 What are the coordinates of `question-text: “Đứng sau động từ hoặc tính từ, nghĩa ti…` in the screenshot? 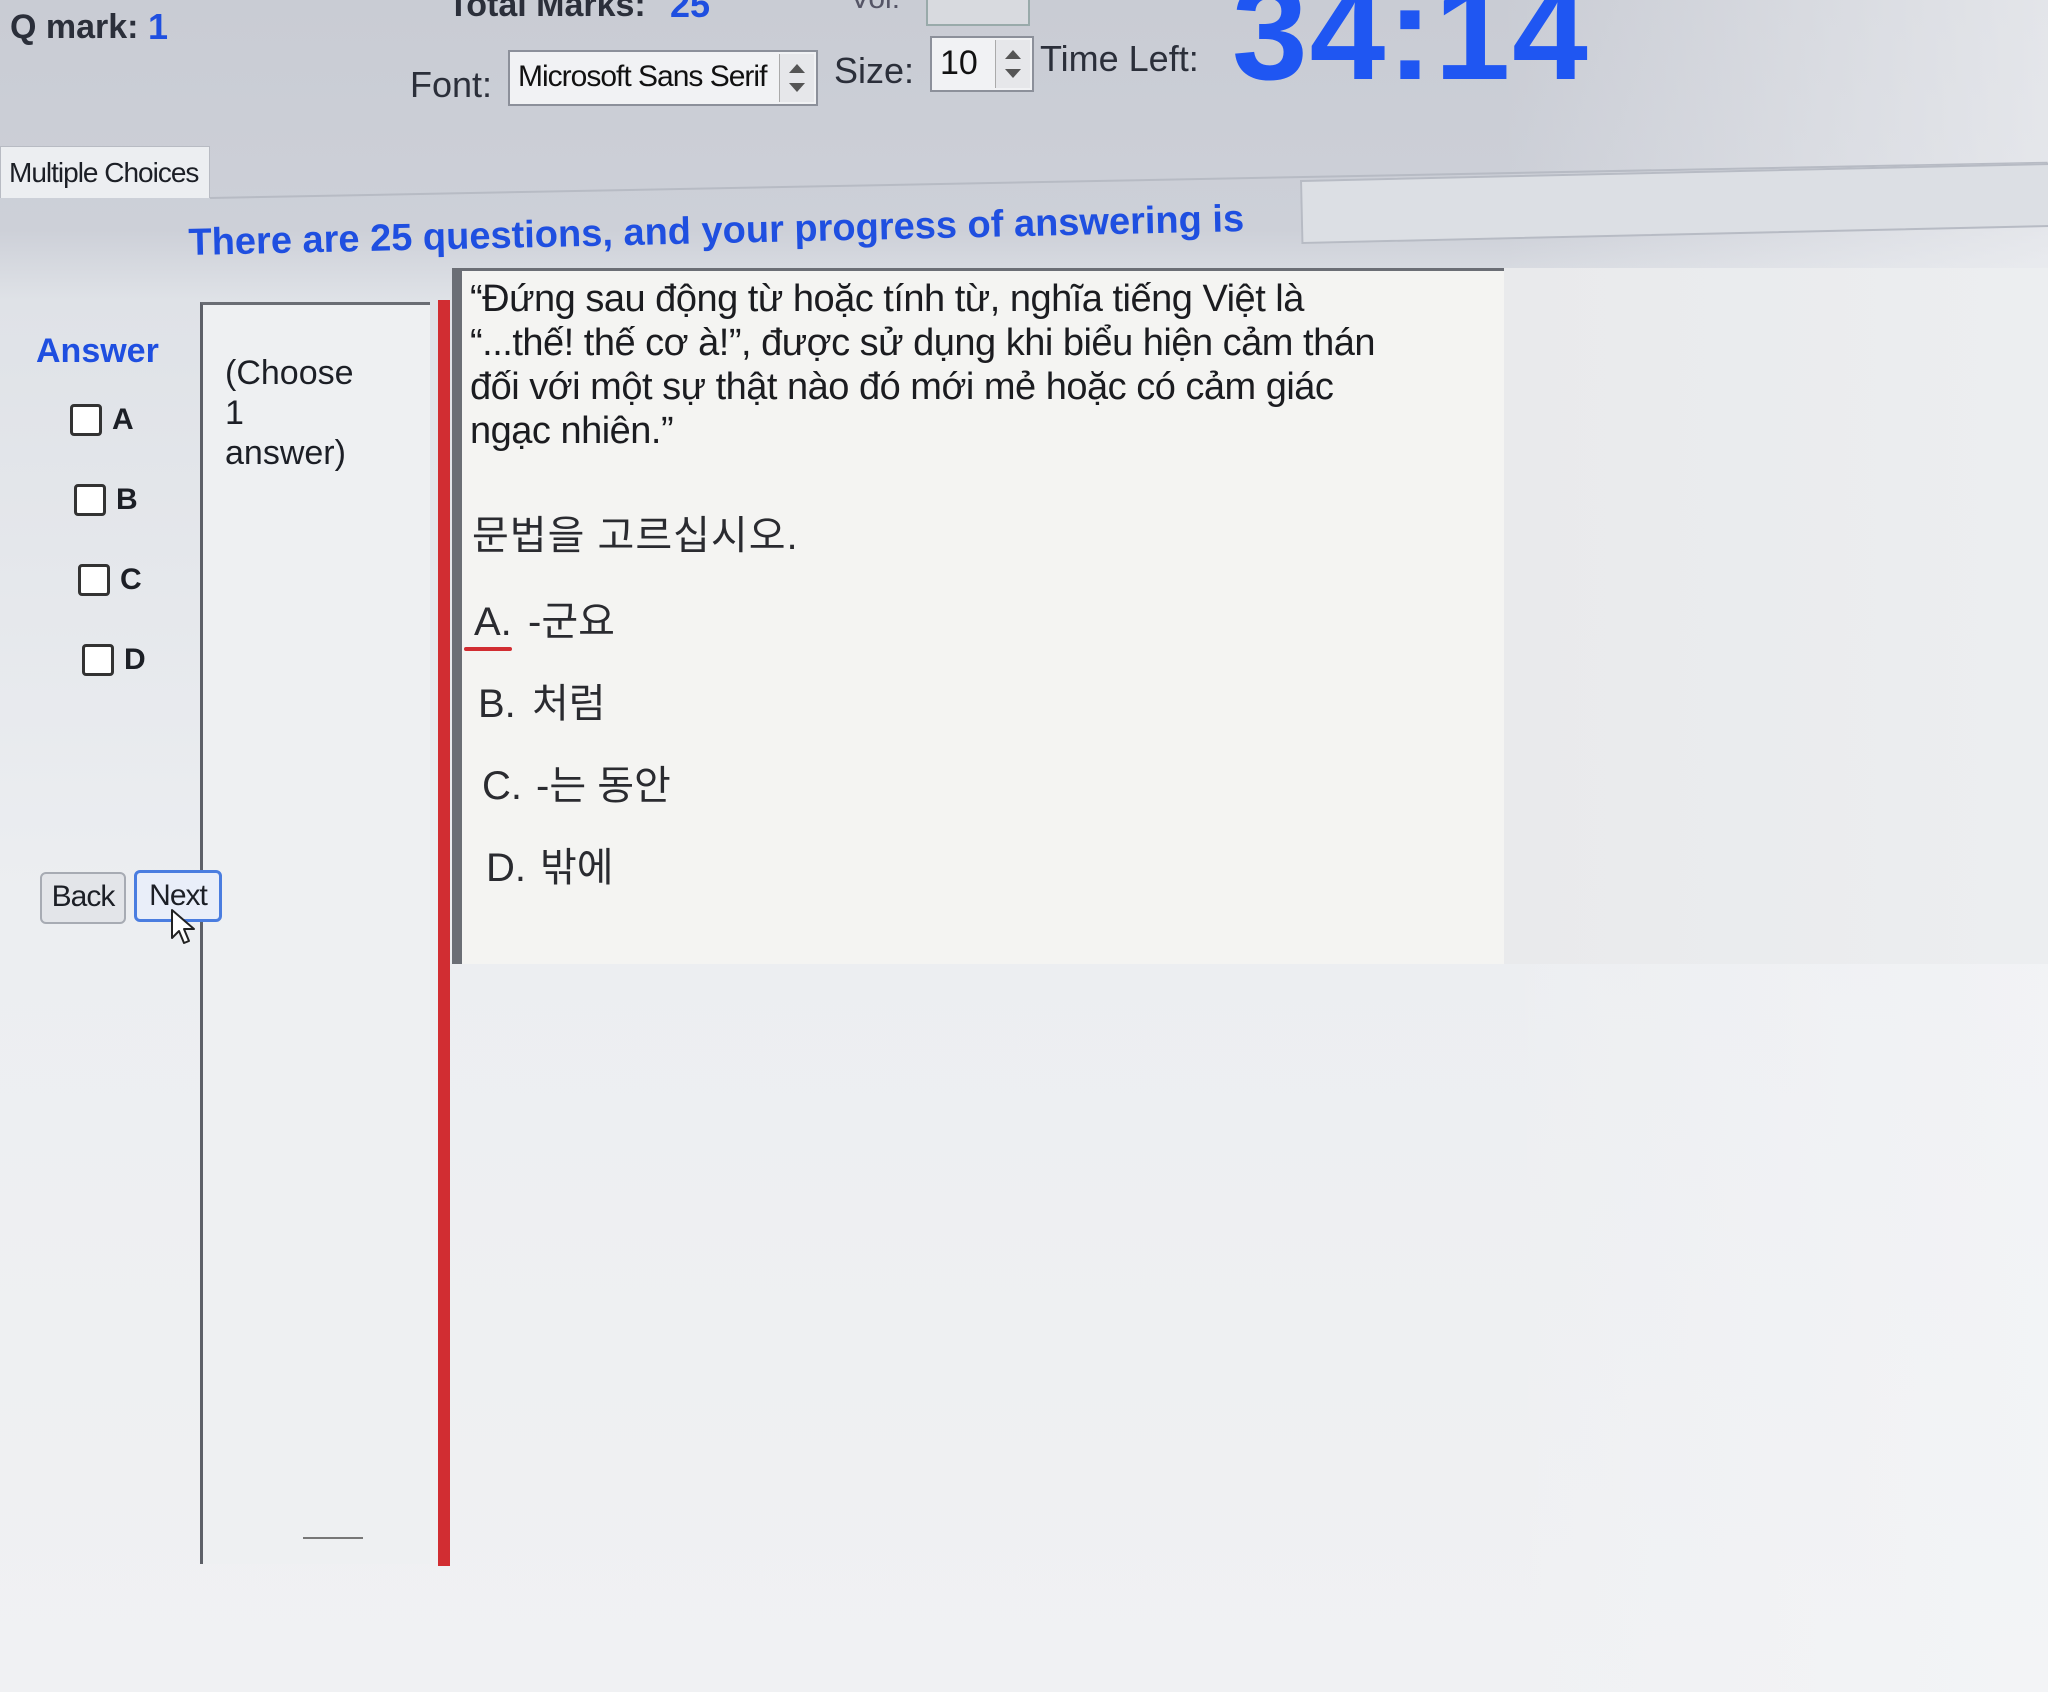 It's located at (922, 365).